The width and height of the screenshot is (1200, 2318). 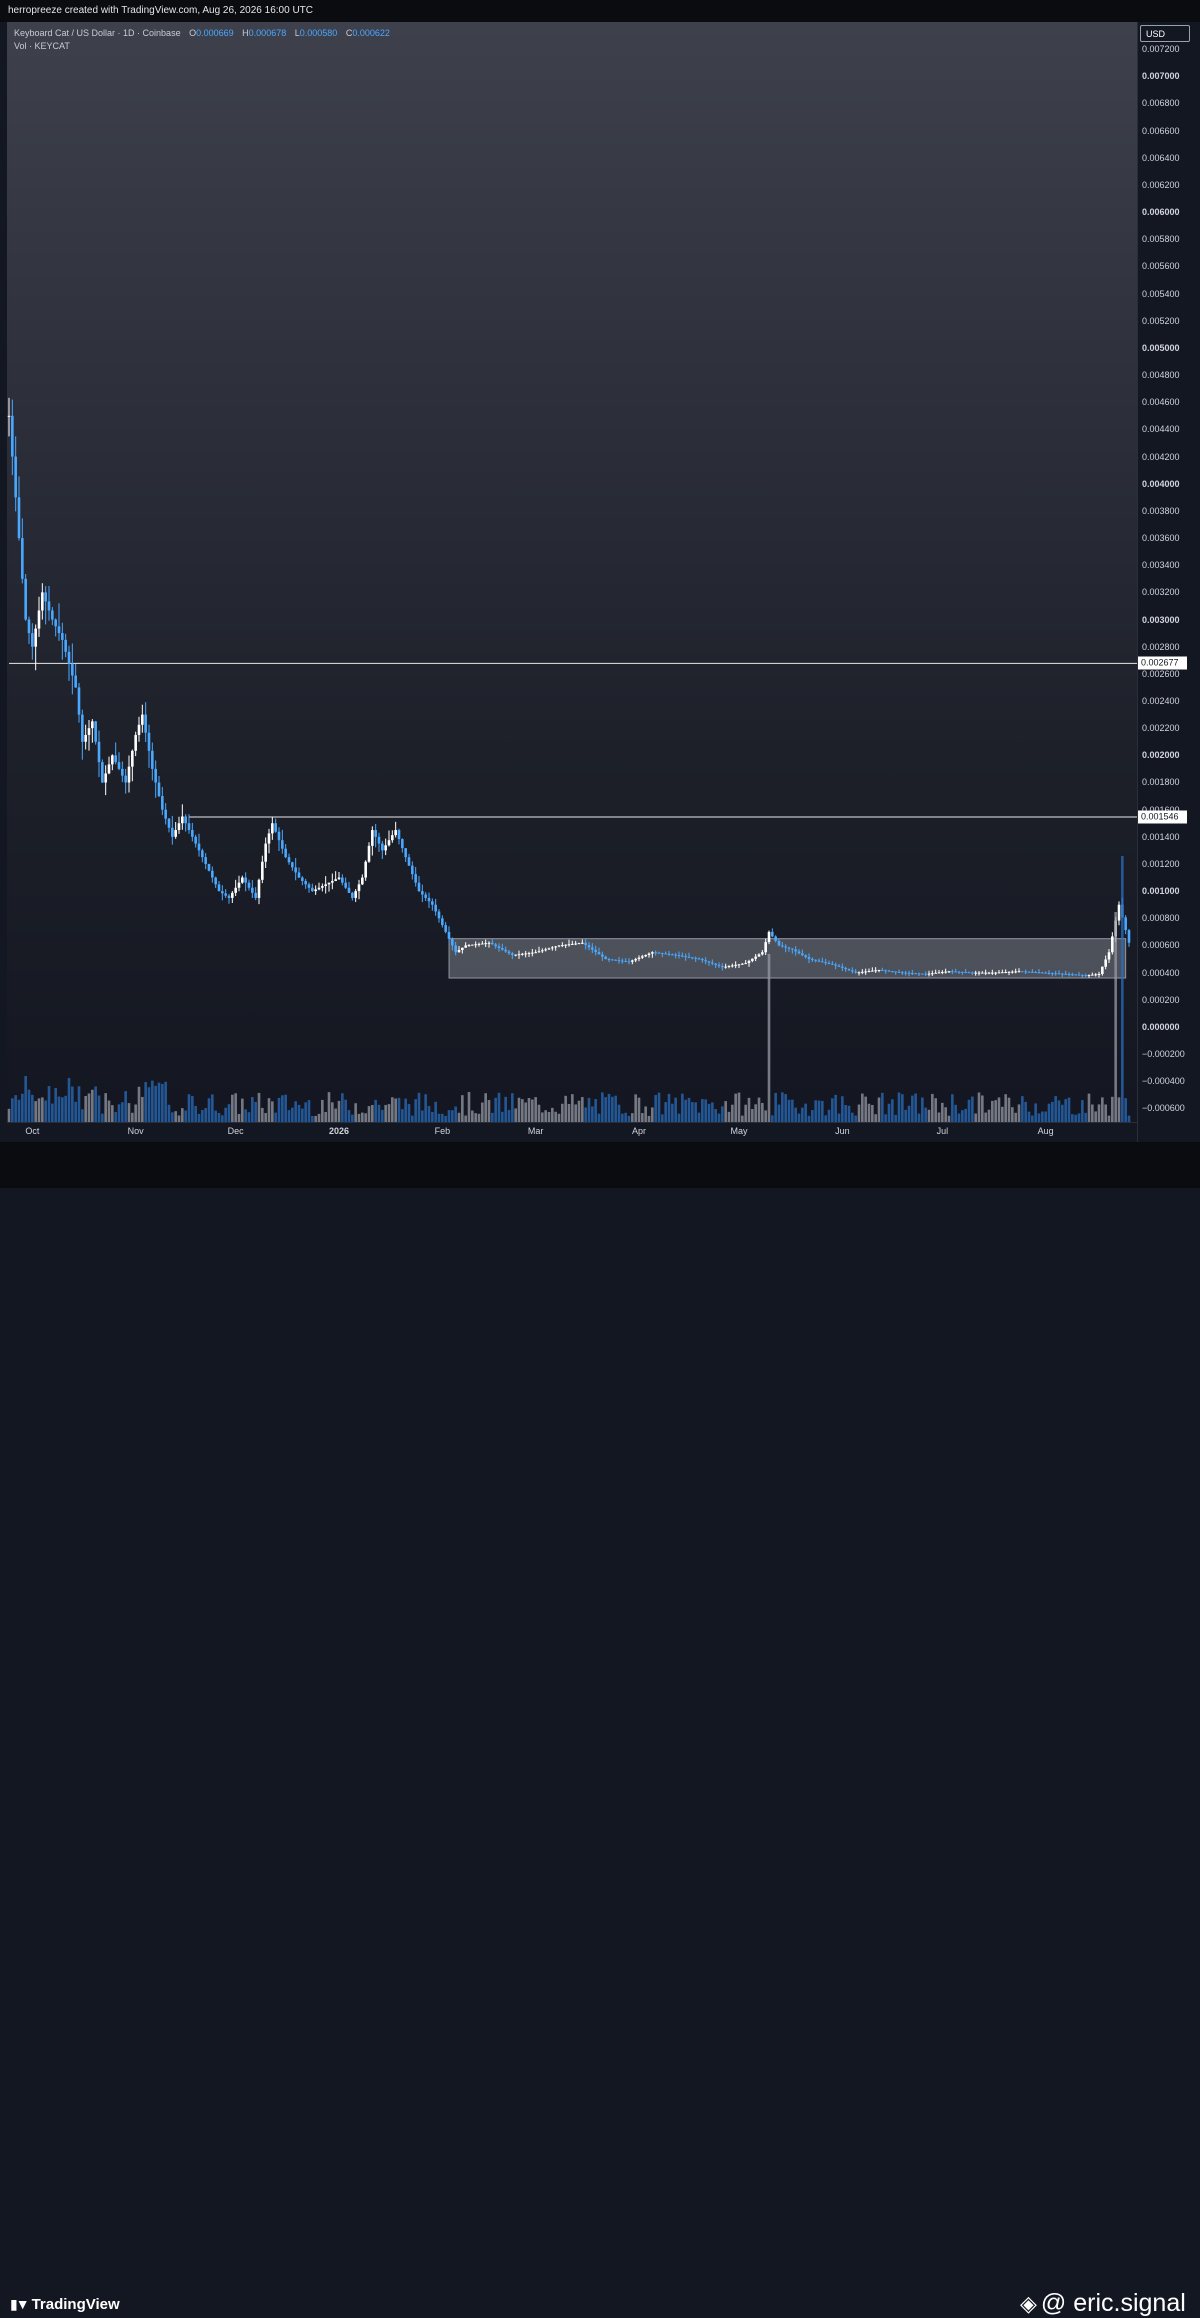 I want to click on tradingview-logo: ▮▼ TradingView, so click(x=65, y=2304).